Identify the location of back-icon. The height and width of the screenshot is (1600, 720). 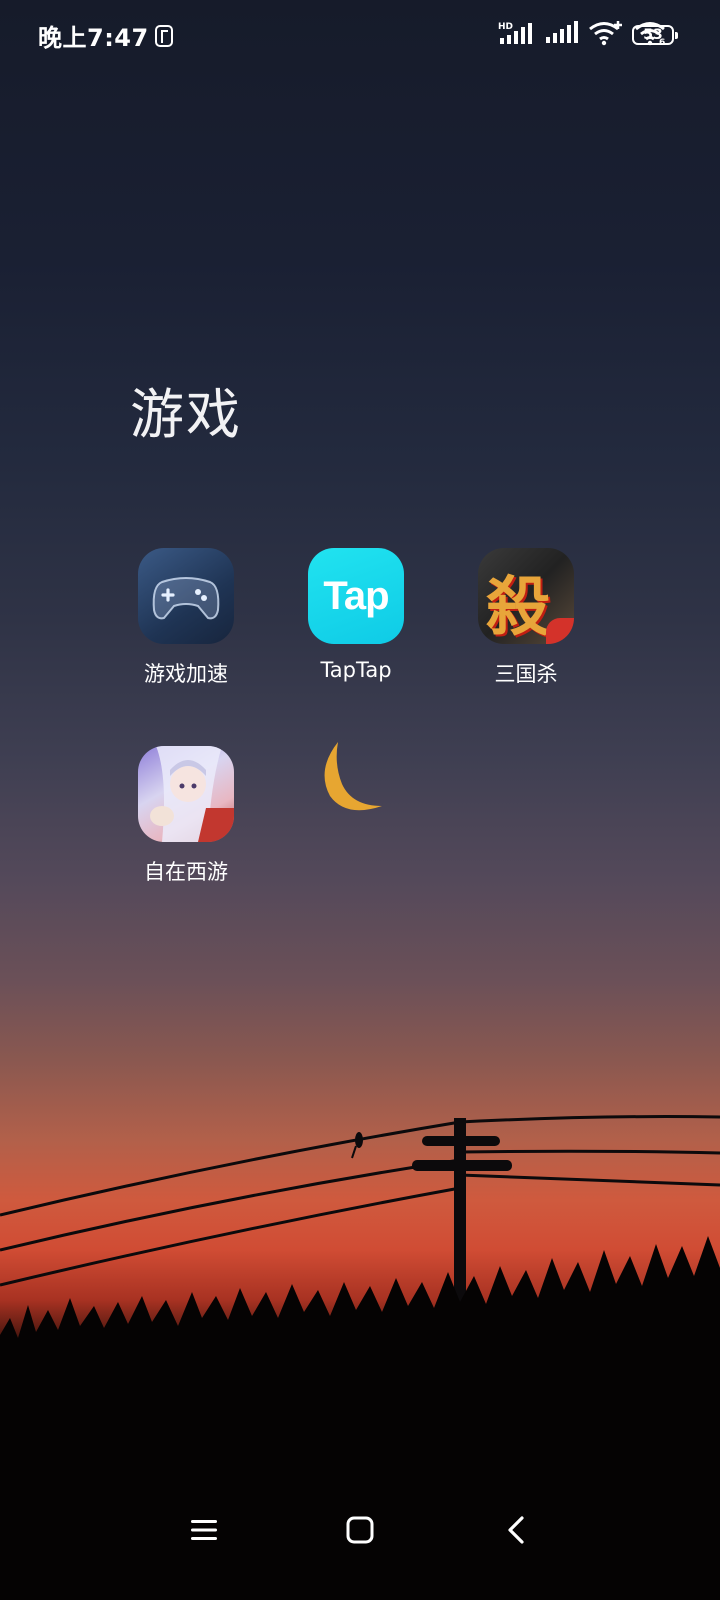
(516, 1530).